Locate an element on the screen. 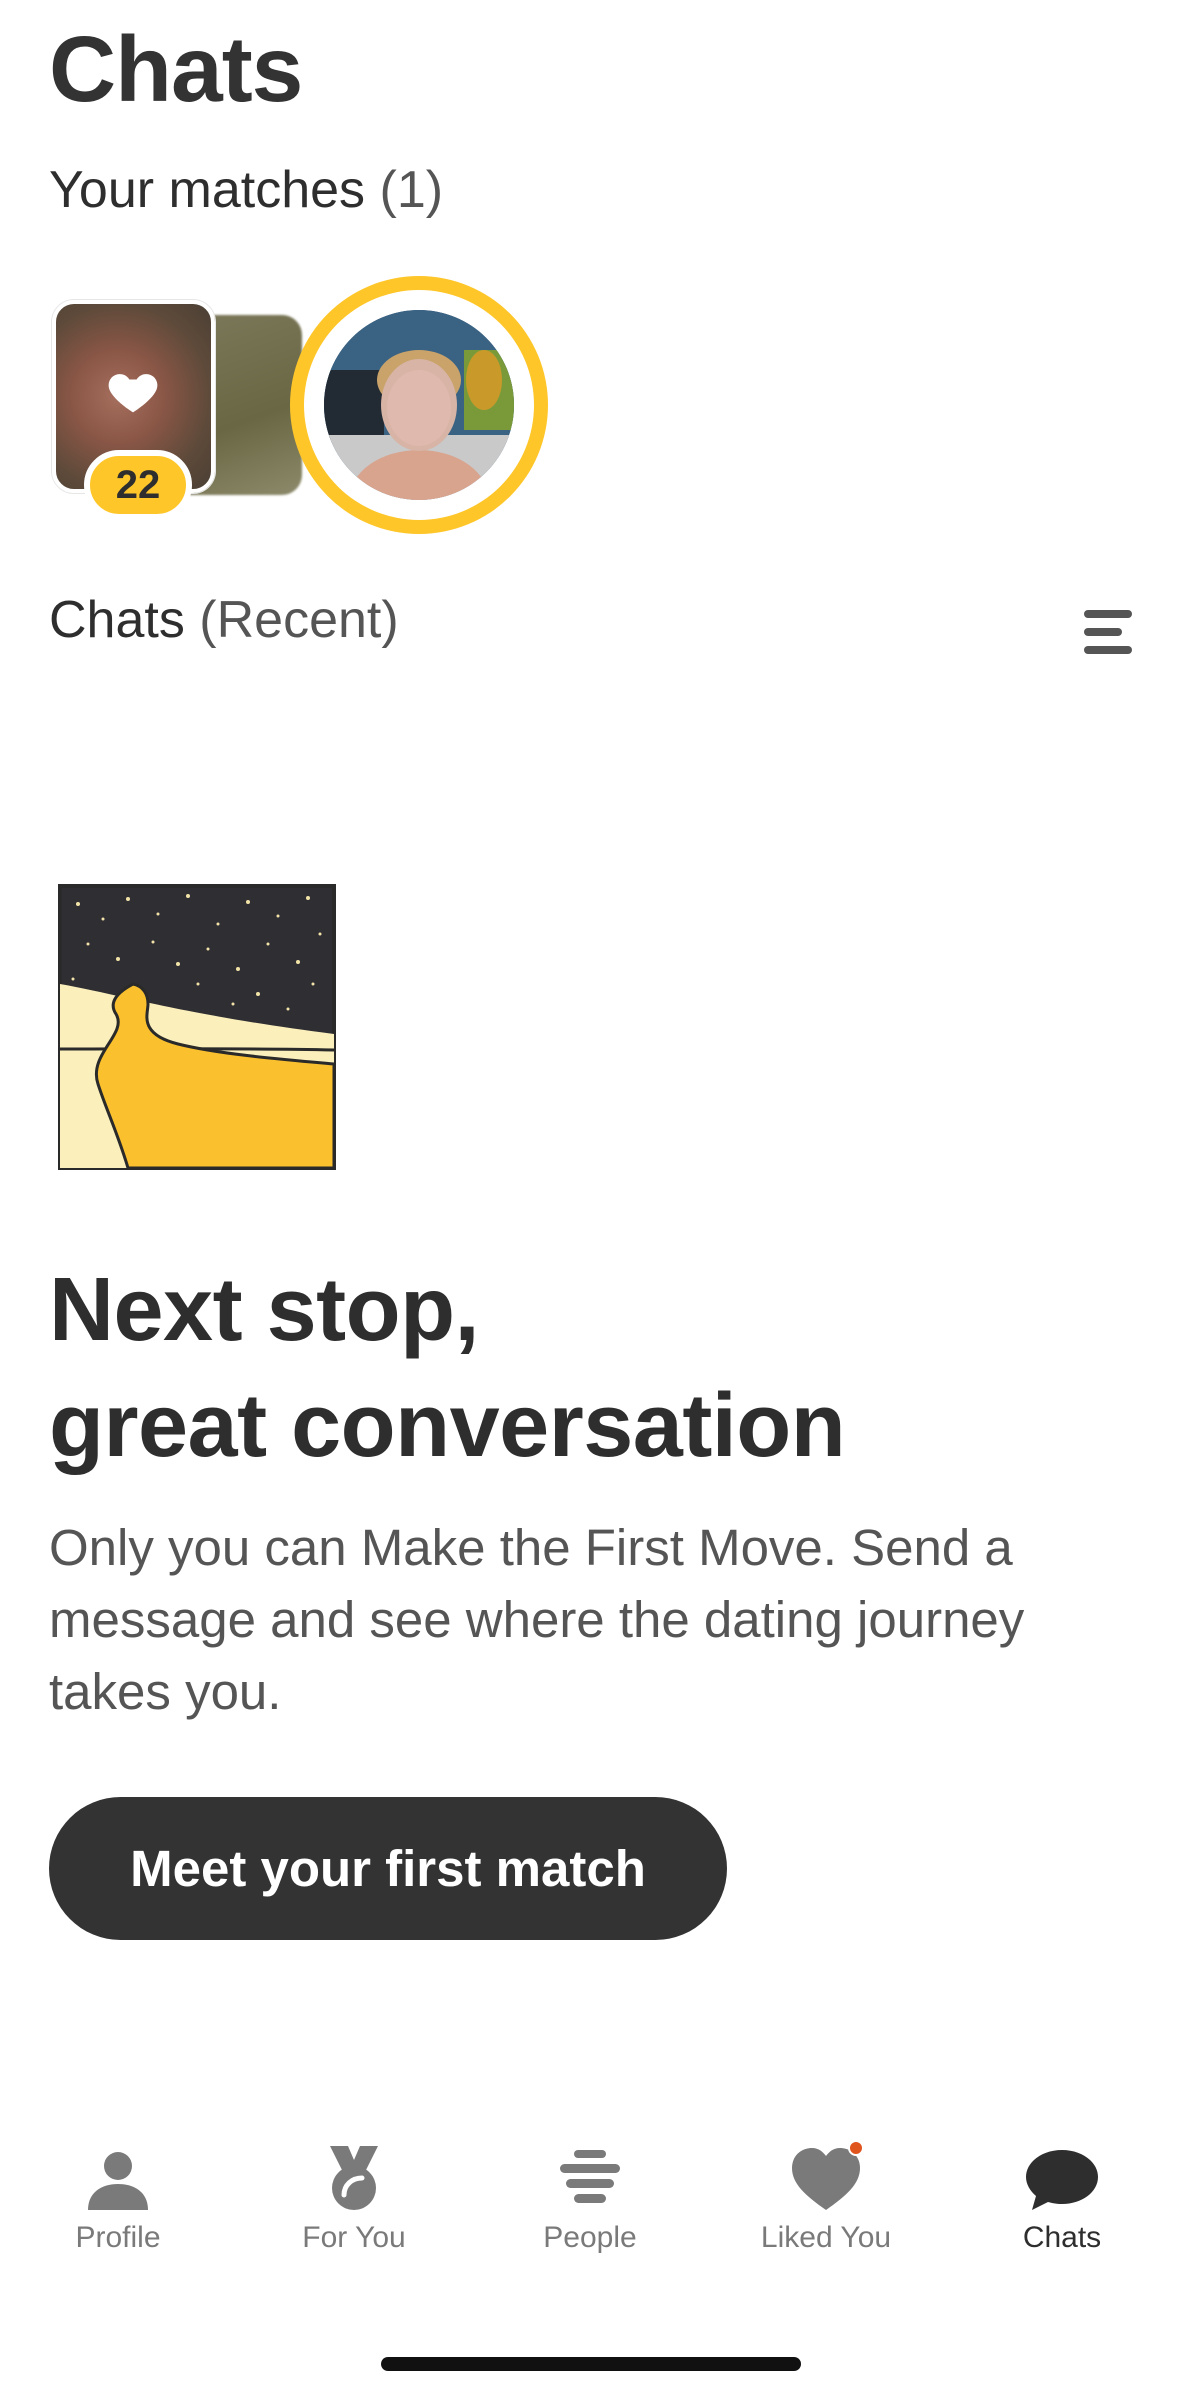 The height and width of the screenshot is (2396, 1179). avatar-photo is located at coordinates (419, 405).